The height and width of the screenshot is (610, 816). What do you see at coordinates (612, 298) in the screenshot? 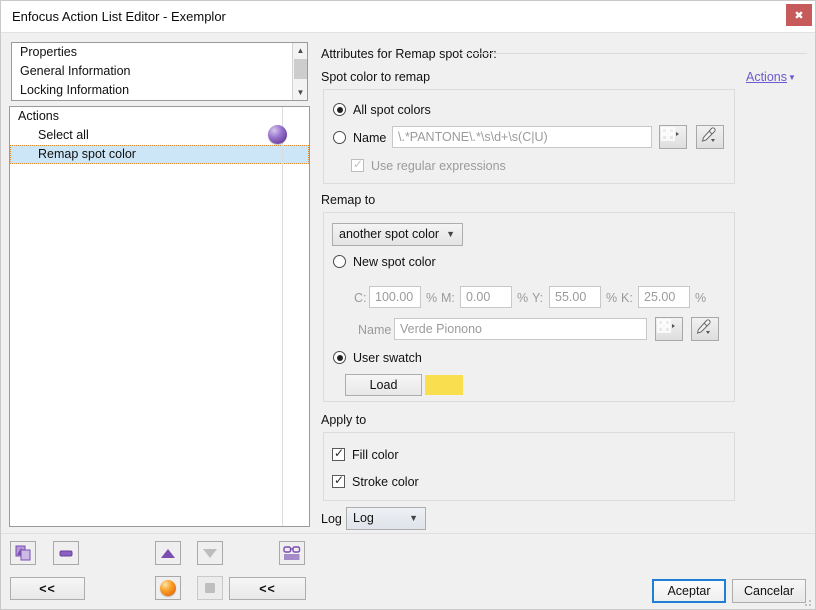
I see `yellow-unit: %` at bounding box center [612, 298].